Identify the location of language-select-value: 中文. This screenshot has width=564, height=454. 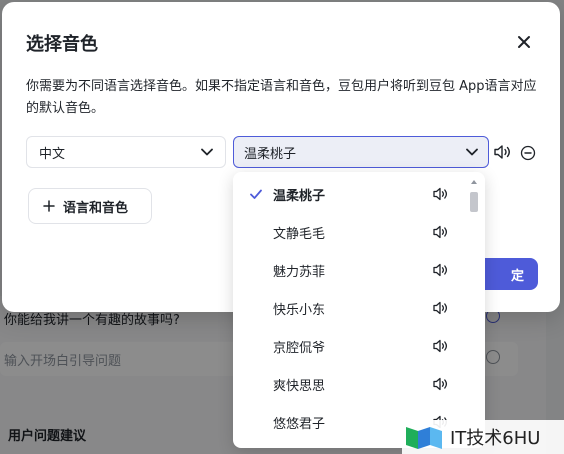
(52, 154).